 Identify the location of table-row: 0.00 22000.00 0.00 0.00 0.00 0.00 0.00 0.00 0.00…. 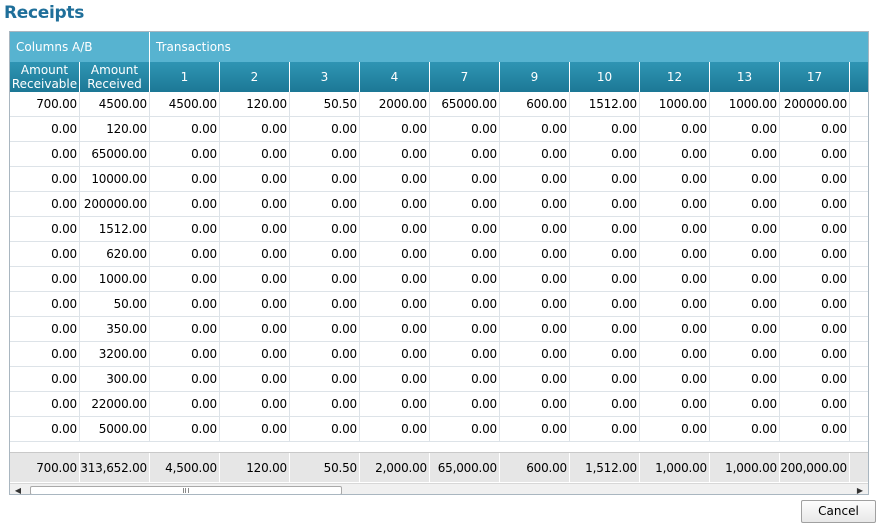
(439, 404).